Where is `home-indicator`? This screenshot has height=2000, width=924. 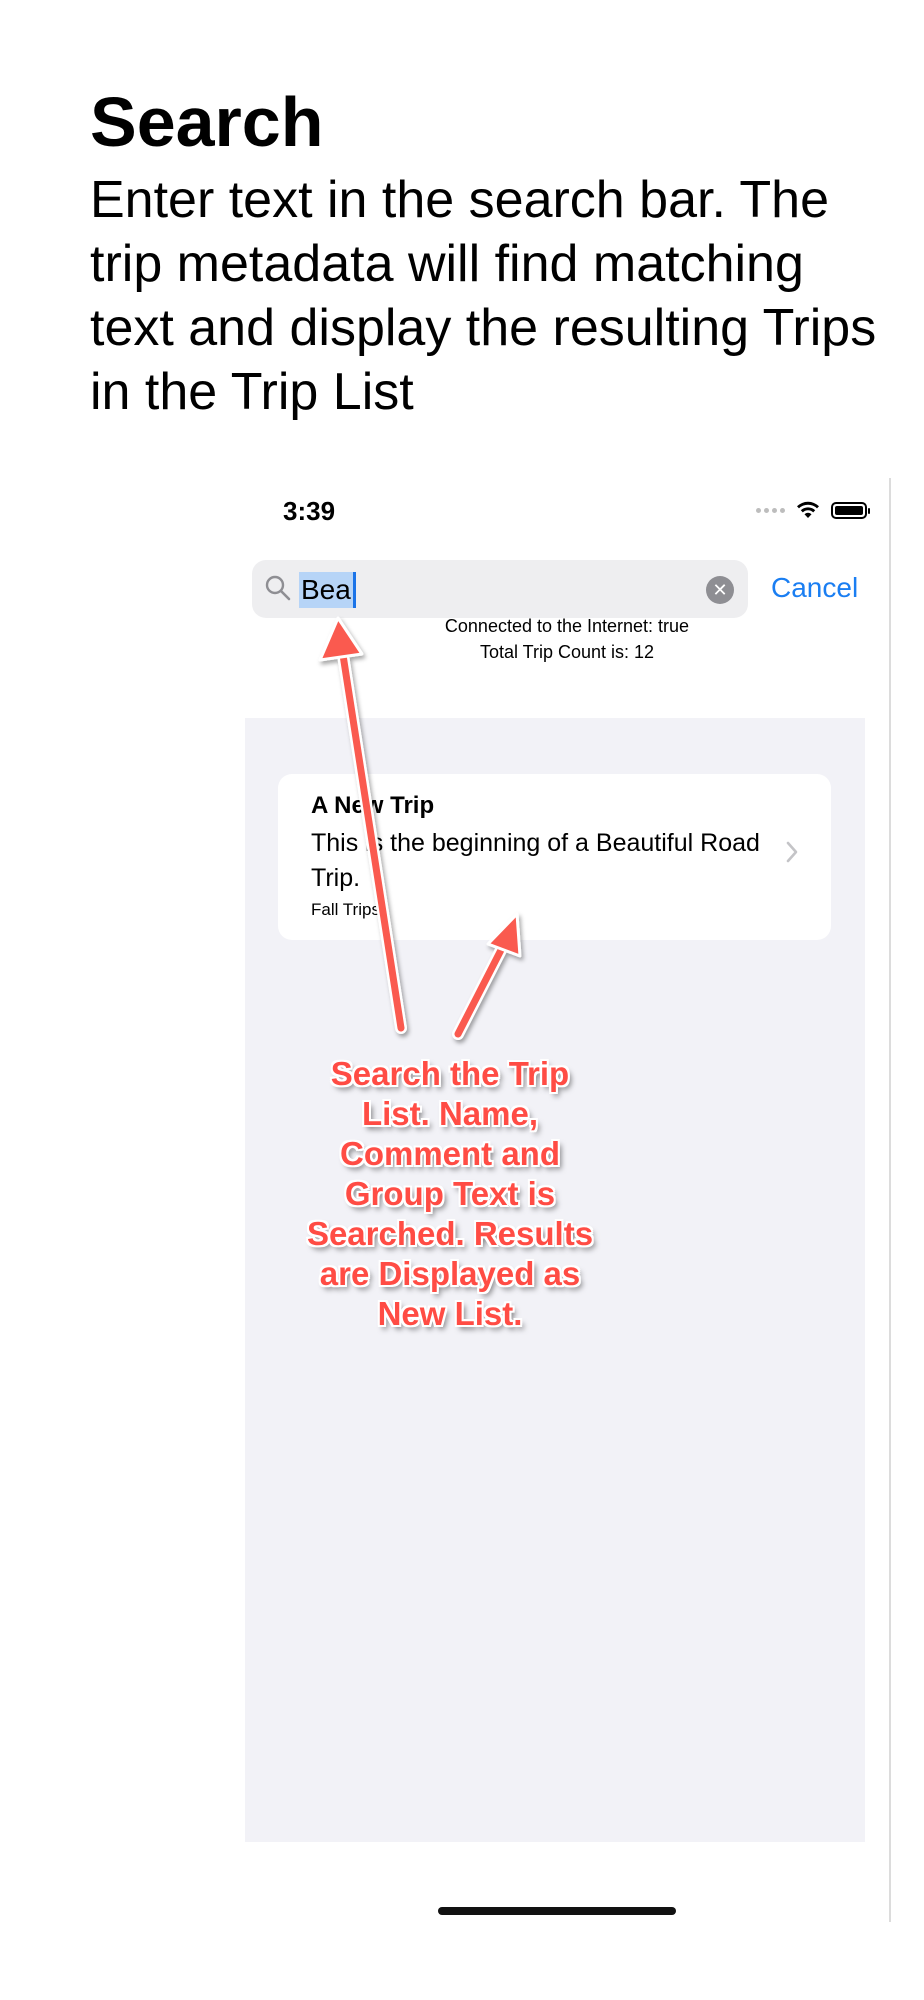 home-indicator is located at coordinates (557, 1911).